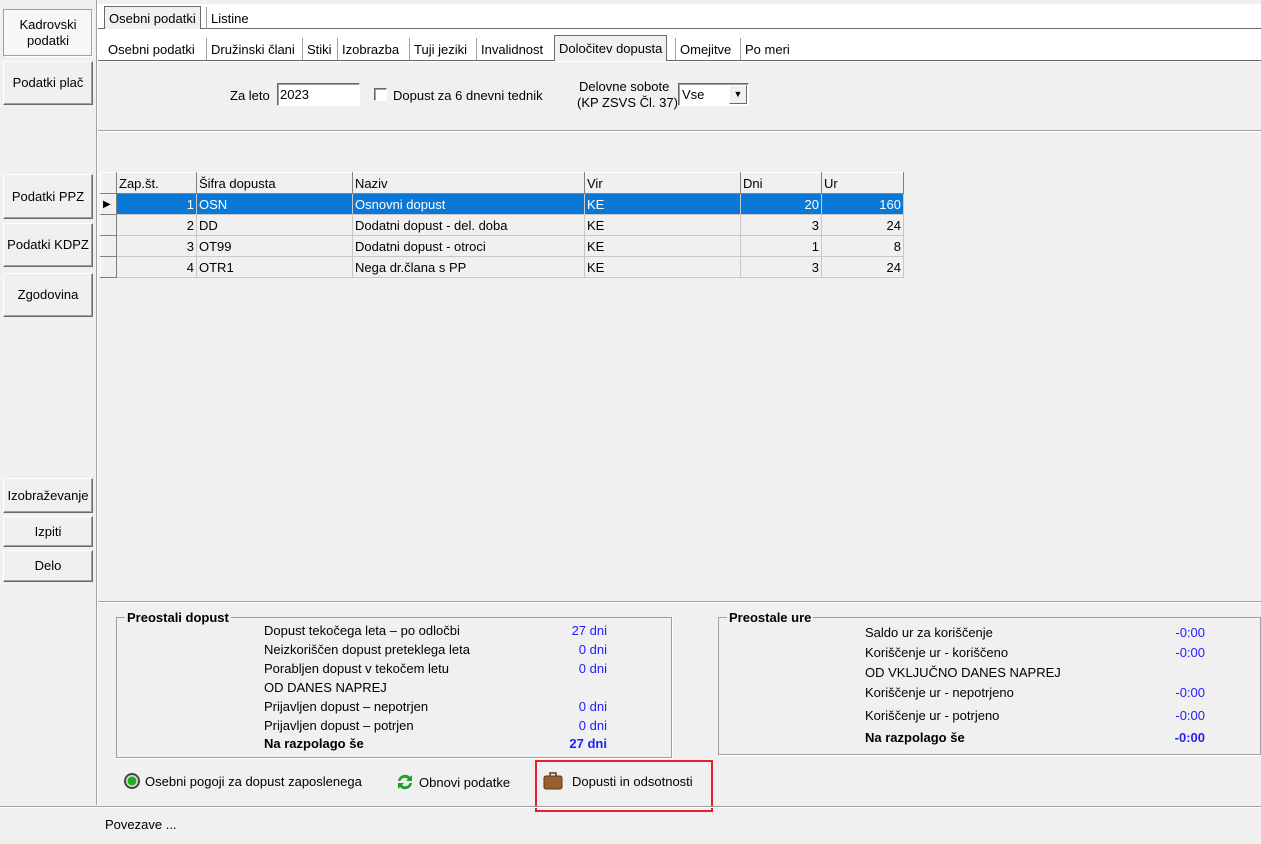 This screenshot has width=1261, height=844. What do you see at coordinates (929, 632) in the screenshot?
I see `hours-row-label: Saldo ur za koriščenje` at bounding box center [929, 632].